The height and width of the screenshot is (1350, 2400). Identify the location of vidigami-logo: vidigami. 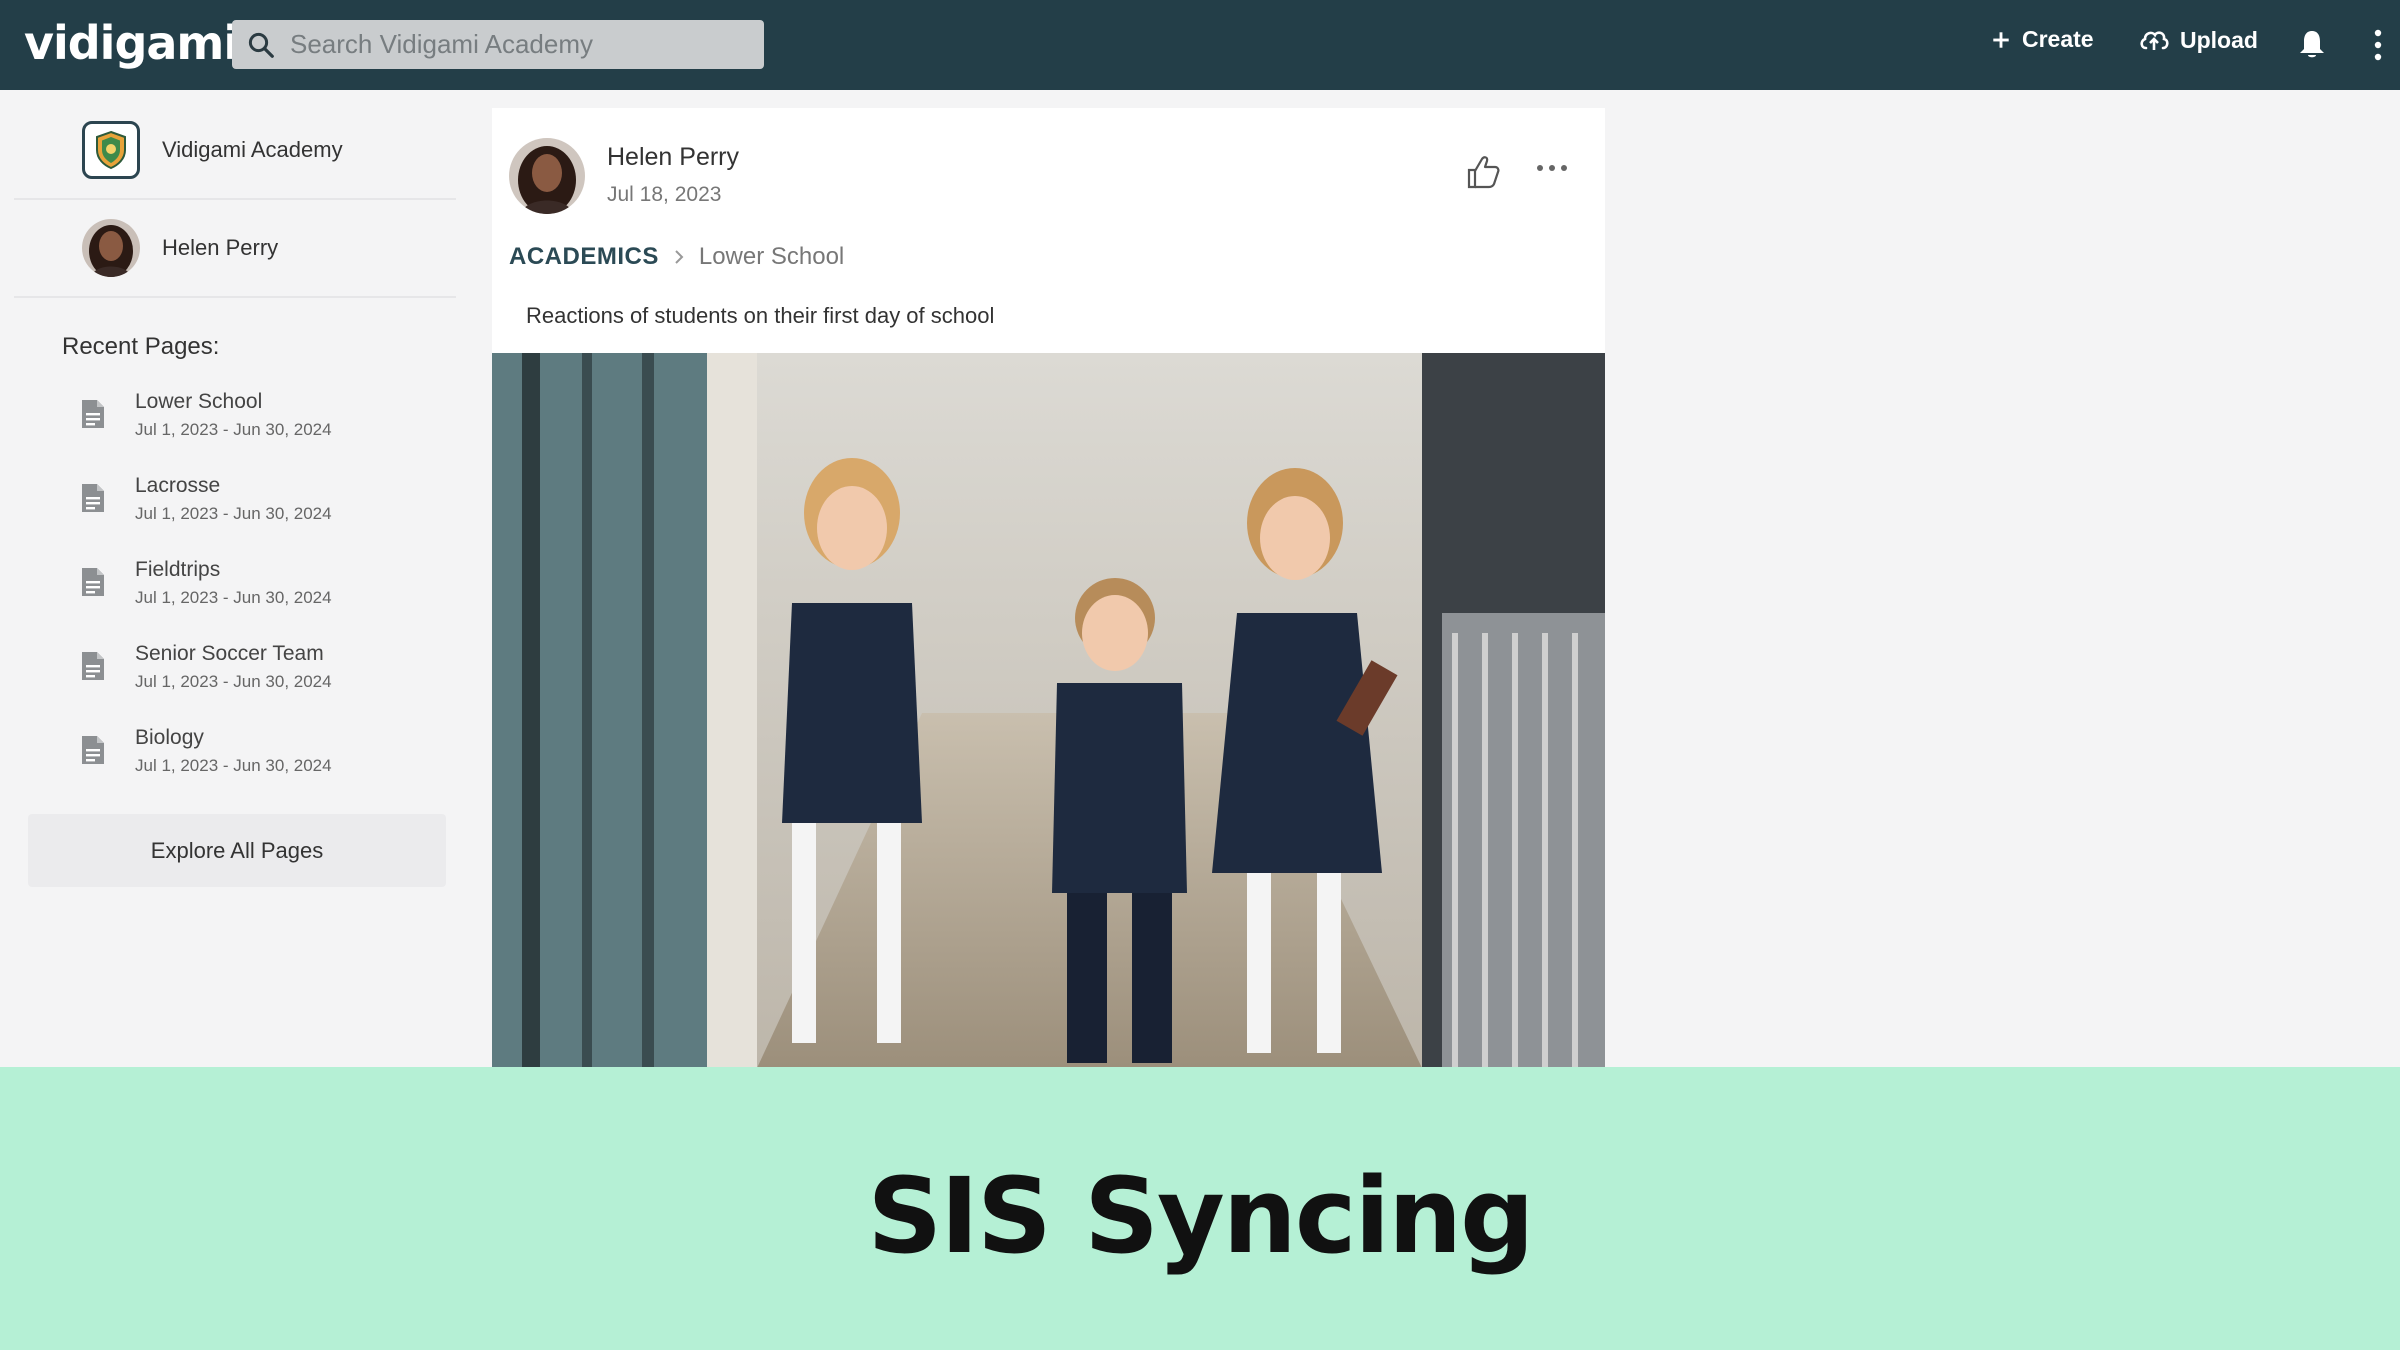
(131, 43).